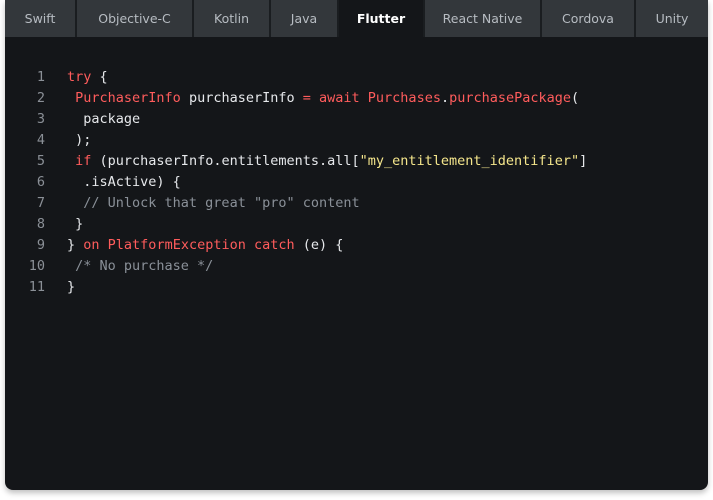 The width and height of the screenshot is (713, 500). I want to click on code-token: // Unlock that great "pro" content, so click(221, 203).